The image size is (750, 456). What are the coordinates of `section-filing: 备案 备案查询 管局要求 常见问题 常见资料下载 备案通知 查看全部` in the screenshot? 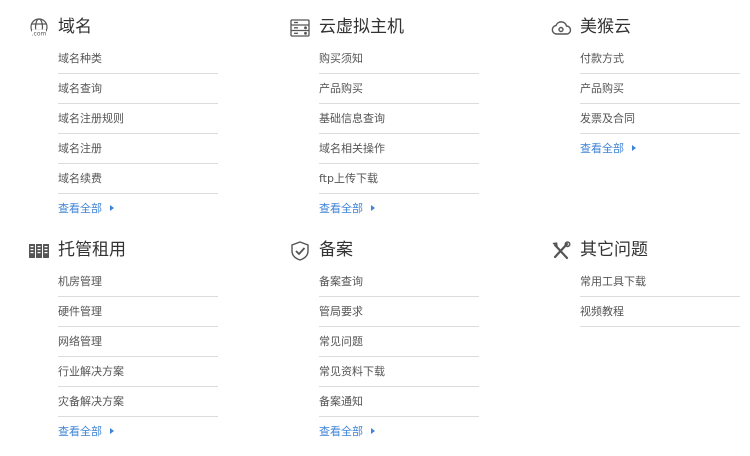 It's located at (389, 342).